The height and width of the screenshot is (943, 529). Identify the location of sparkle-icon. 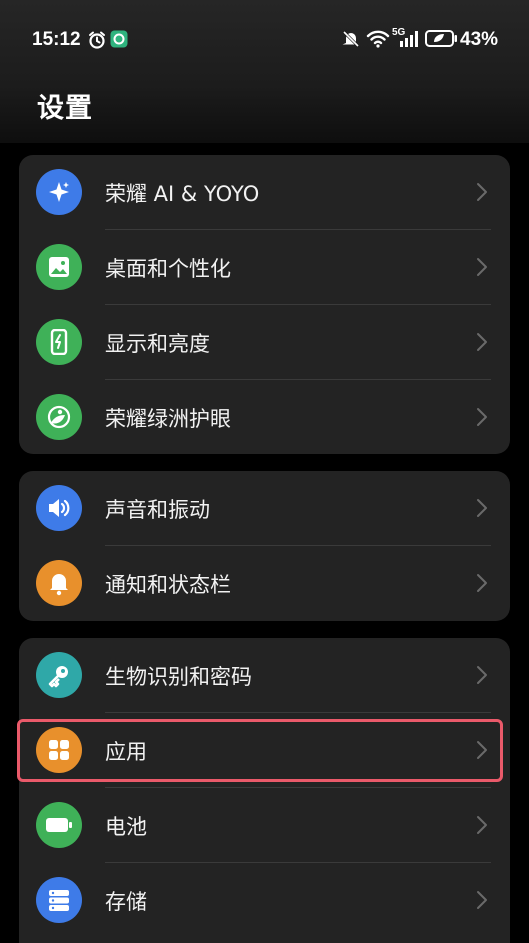
(59, 192).